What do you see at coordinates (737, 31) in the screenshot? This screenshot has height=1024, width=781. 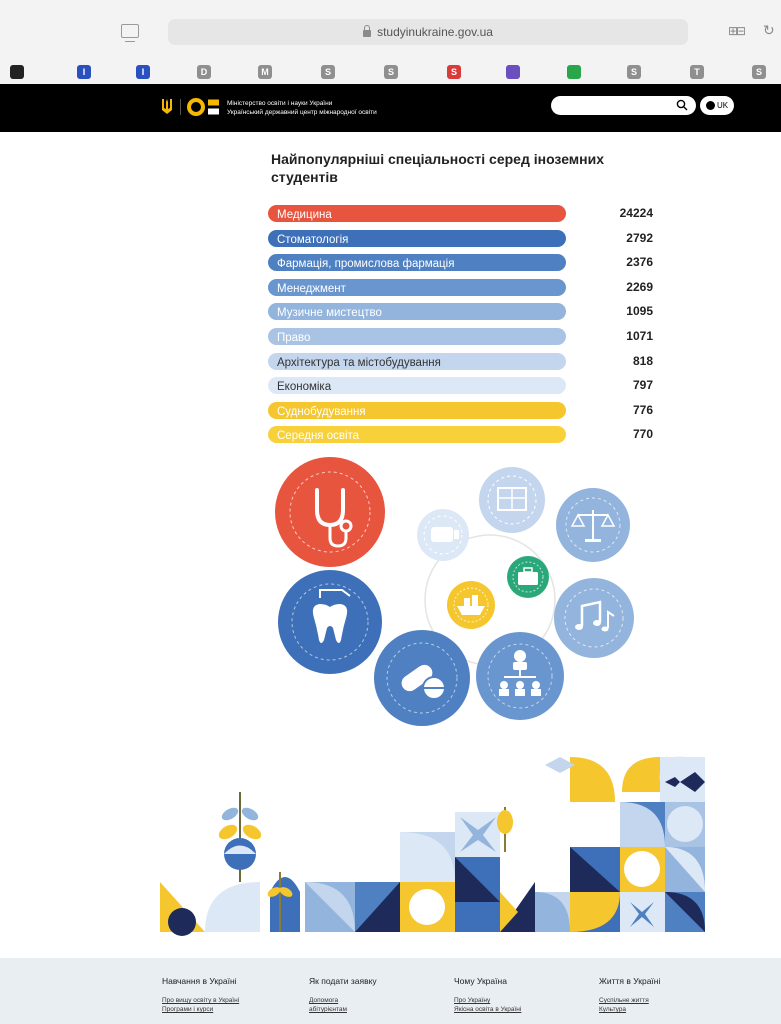 I see `translate-icon: ⊞⊟` at bounding box center [737, 31].